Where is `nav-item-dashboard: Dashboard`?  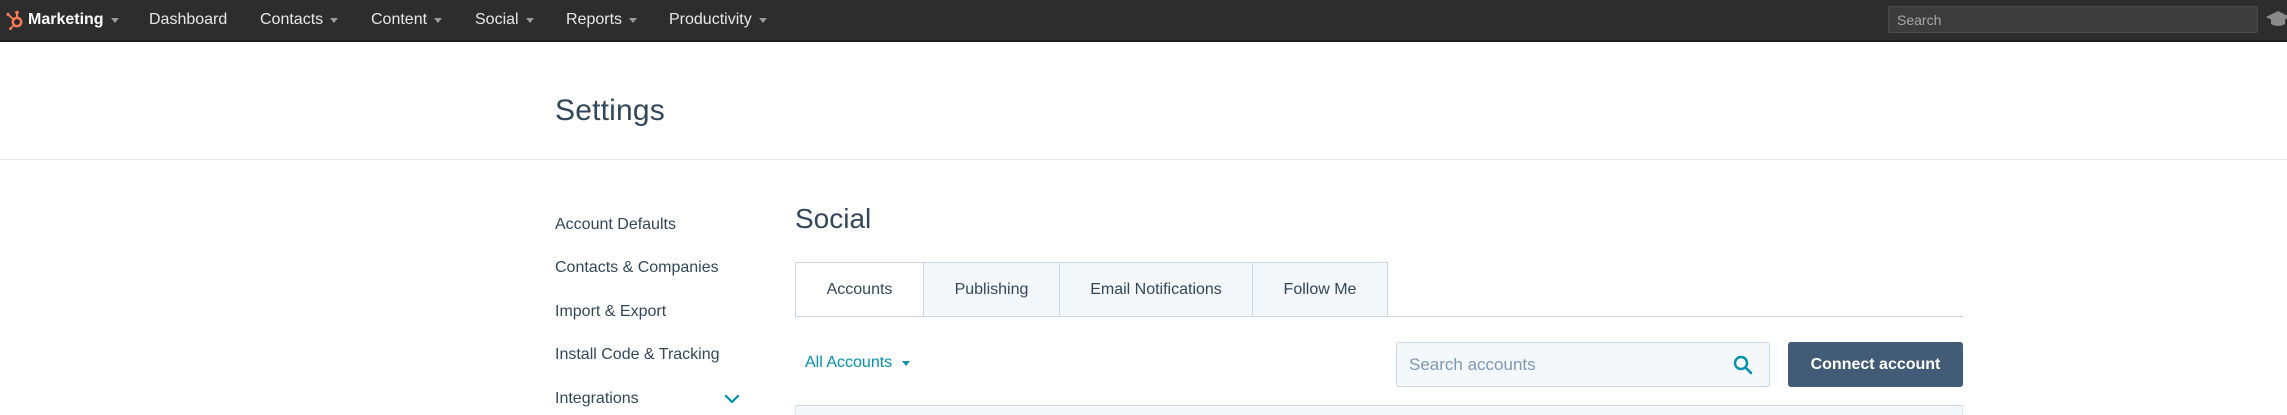
nav-item-dashboard: Dashboard is located at coordinates (188, 20).